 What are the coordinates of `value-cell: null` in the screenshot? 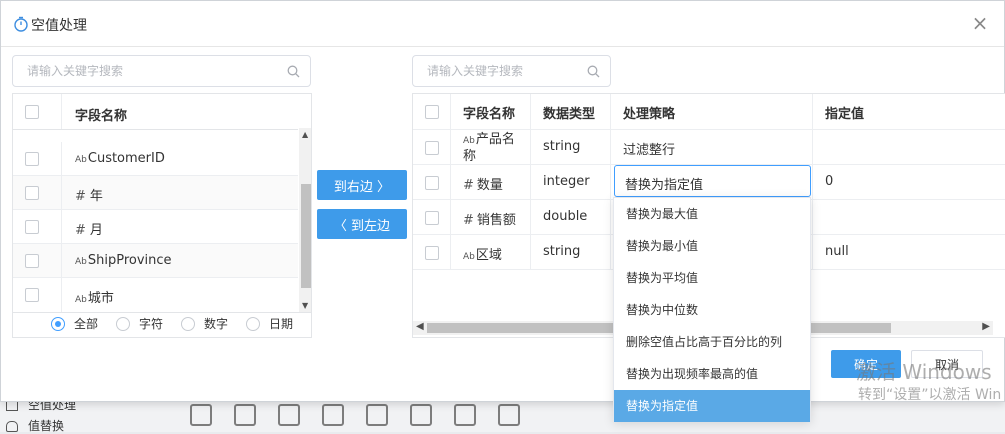 It's located at (909, 252).